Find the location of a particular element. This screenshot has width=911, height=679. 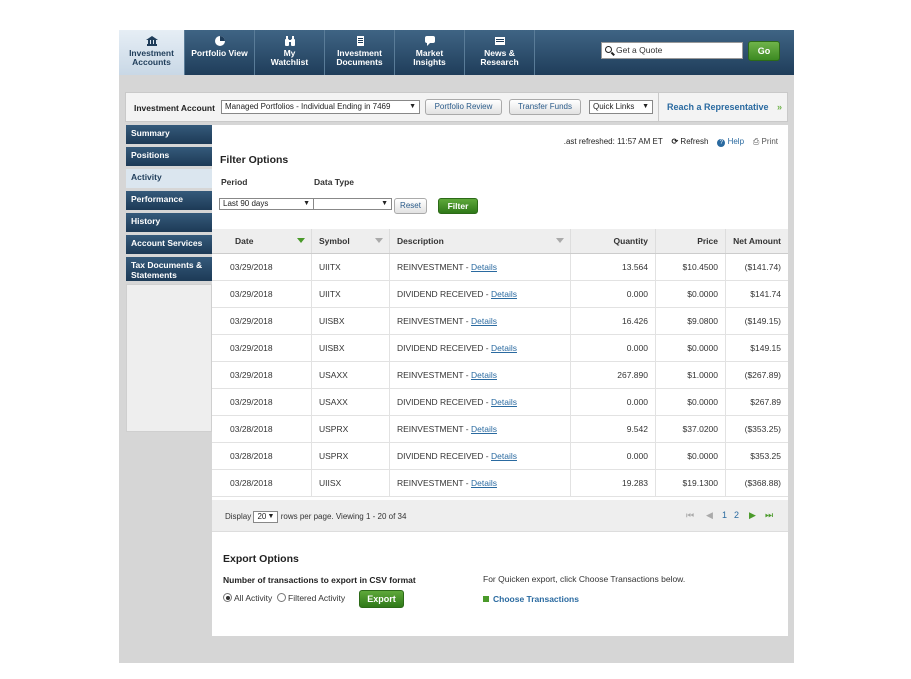

sidebar-item-positions: Positions is located at coordinates (169, 158).